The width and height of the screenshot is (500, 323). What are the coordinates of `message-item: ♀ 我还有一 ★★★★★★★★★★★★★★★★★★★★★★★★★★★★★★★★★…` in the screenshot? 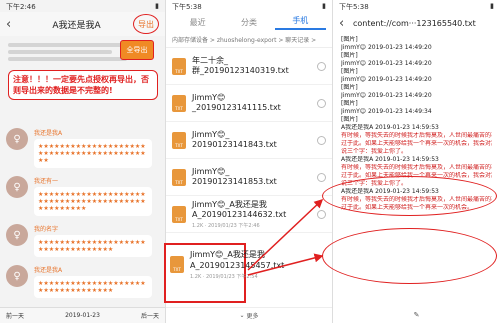 It's located at (82, 196).